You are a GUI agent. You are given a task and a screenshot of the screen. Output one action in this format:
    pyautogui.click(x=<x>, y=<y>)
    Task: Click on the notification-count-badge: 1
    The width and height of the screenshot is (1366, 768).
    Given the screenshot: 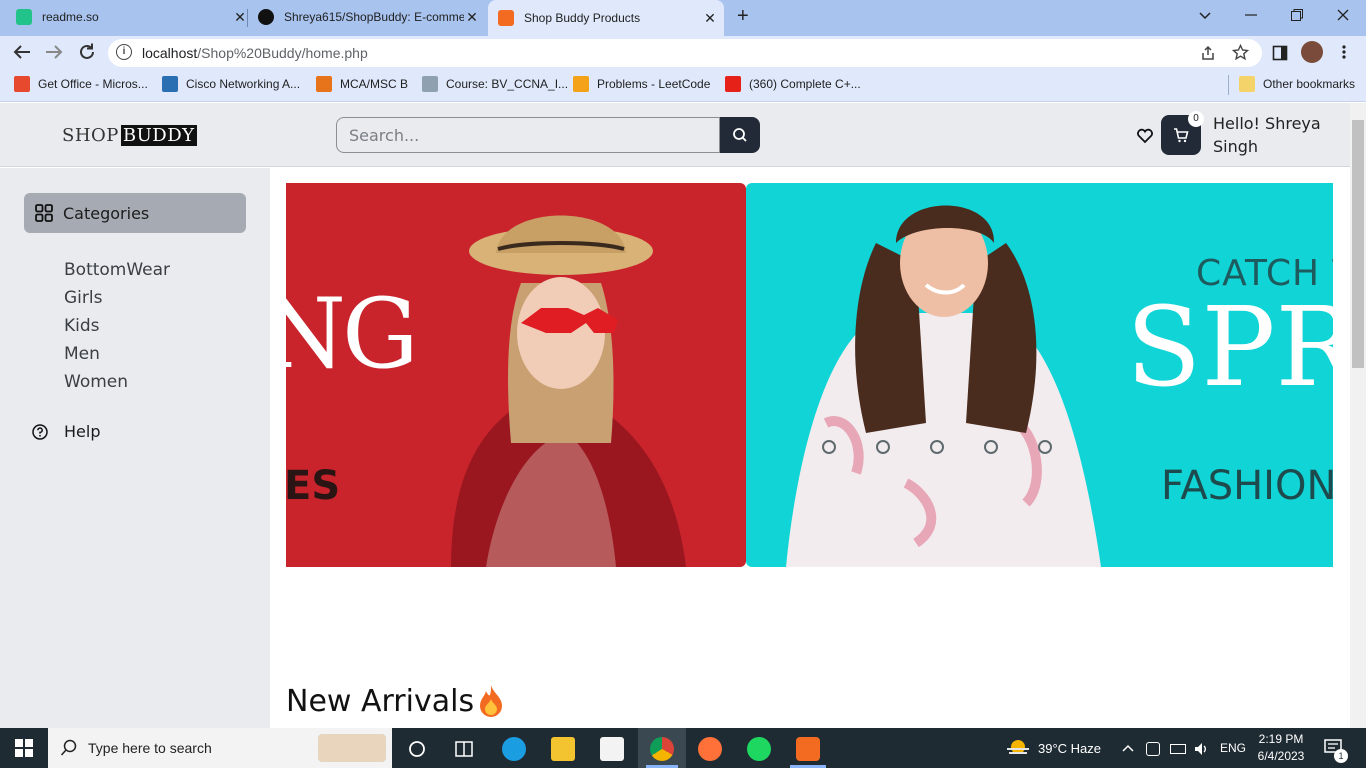 What is the action you would take?
    pyautogui.click(x=1341, y=756)
    